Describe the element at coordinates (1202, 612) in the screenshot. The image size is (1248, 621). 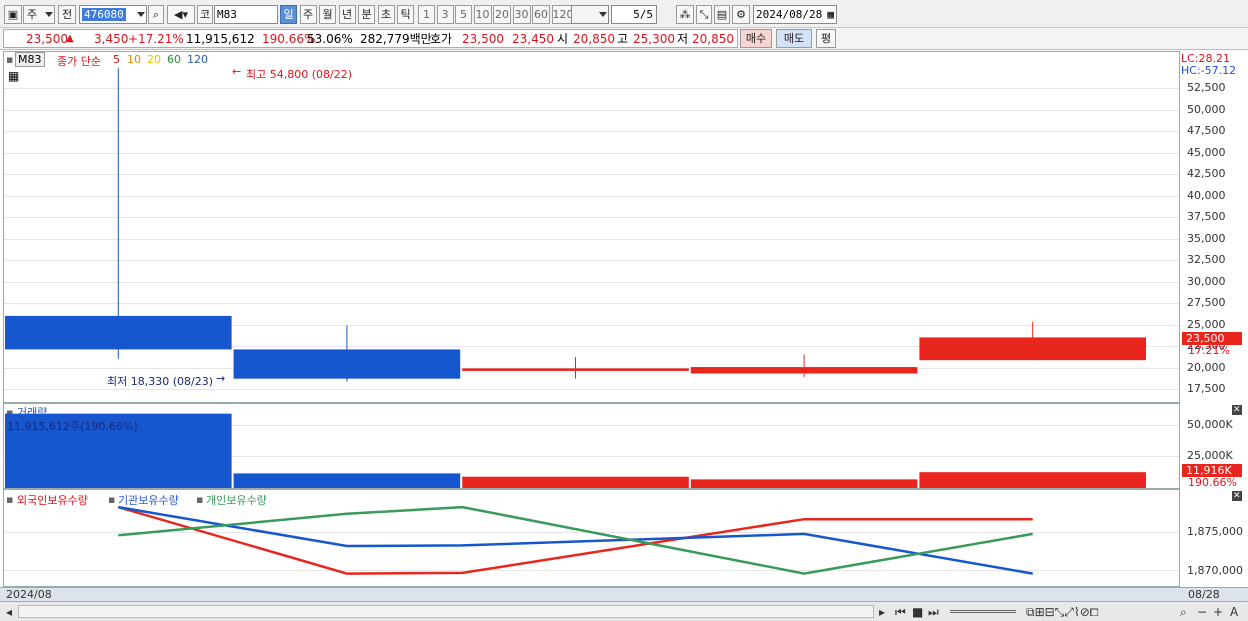
I see `zoom-out-icon: −` at that location.